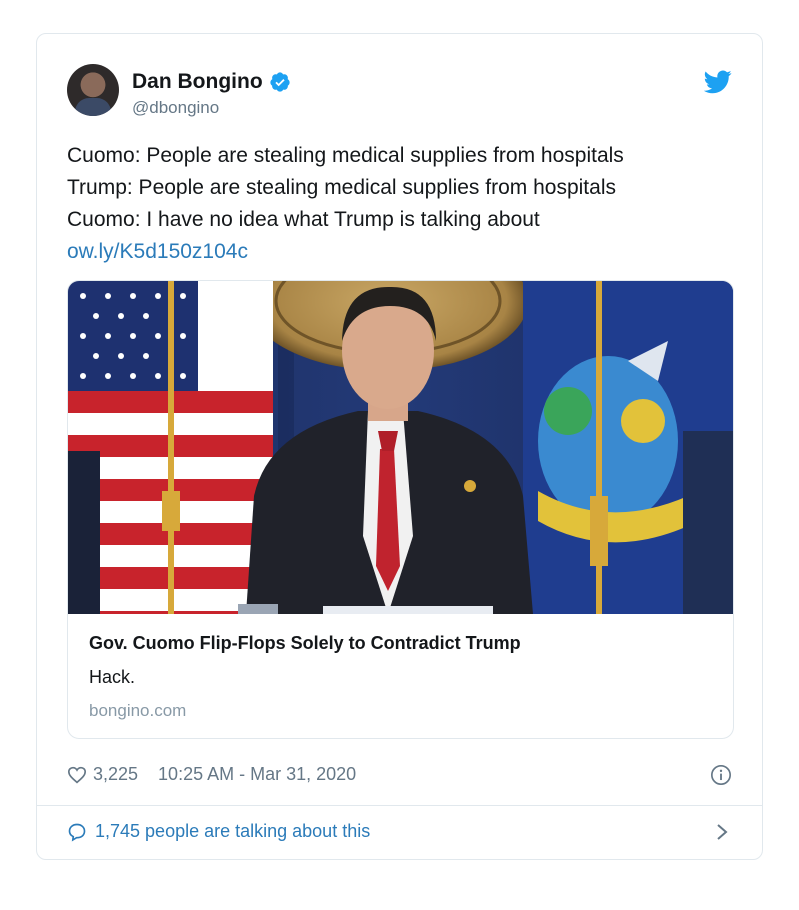 The image size is (799, 910). Describe the element at coordinates (232, 831) in the screenshot. I see `conversation-count-text: 1,745 people are talking about this` at that location.